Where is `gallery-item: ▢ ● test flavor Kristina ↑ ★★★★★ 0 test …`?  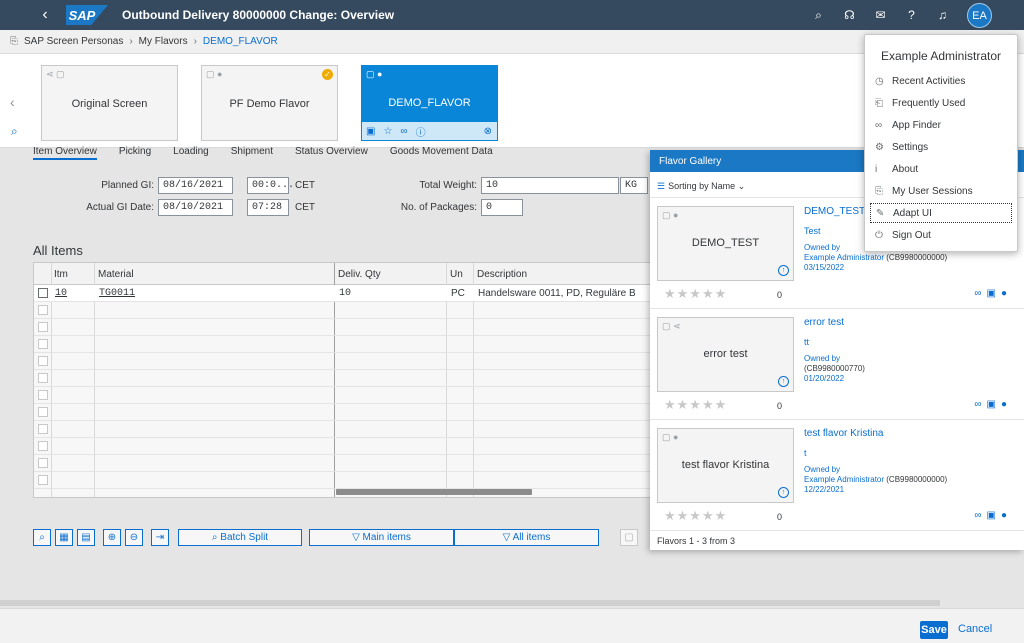 gallery-item: ▢ ● test flavor Kristina ↑ ★★★★★ 0 test … is located at coordinates (837, 475).